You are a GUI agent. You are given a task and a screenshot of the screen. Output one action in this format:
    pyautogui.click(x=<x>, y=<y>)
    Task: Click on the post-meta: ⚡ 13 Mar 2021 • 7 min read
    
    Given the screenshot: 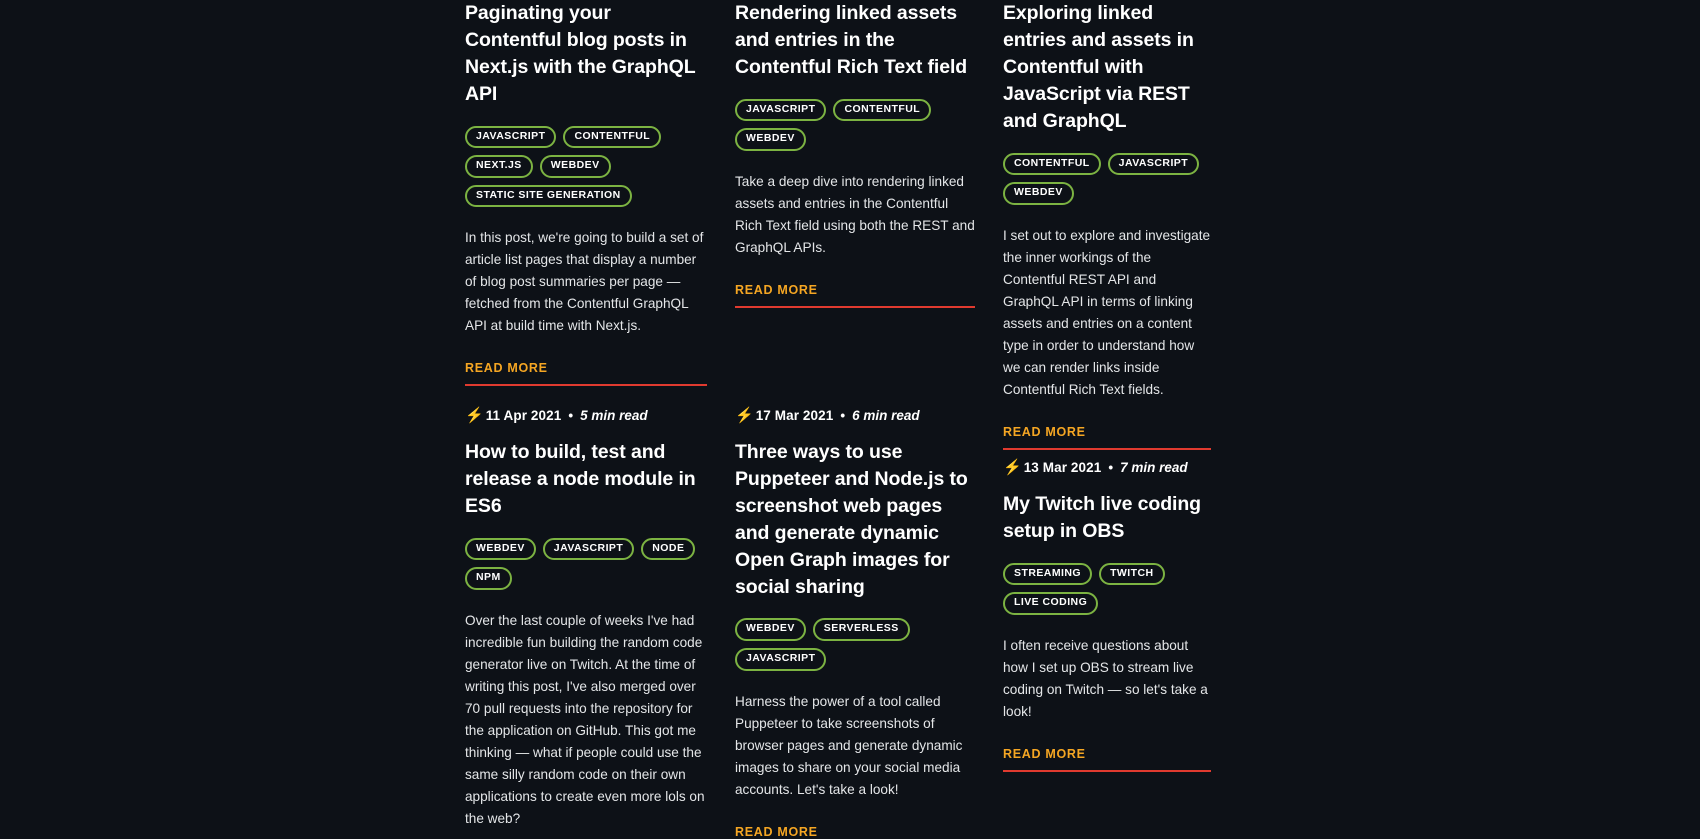 What is the action you would take?
    pyautogui.click(x=1107, y=467)
    